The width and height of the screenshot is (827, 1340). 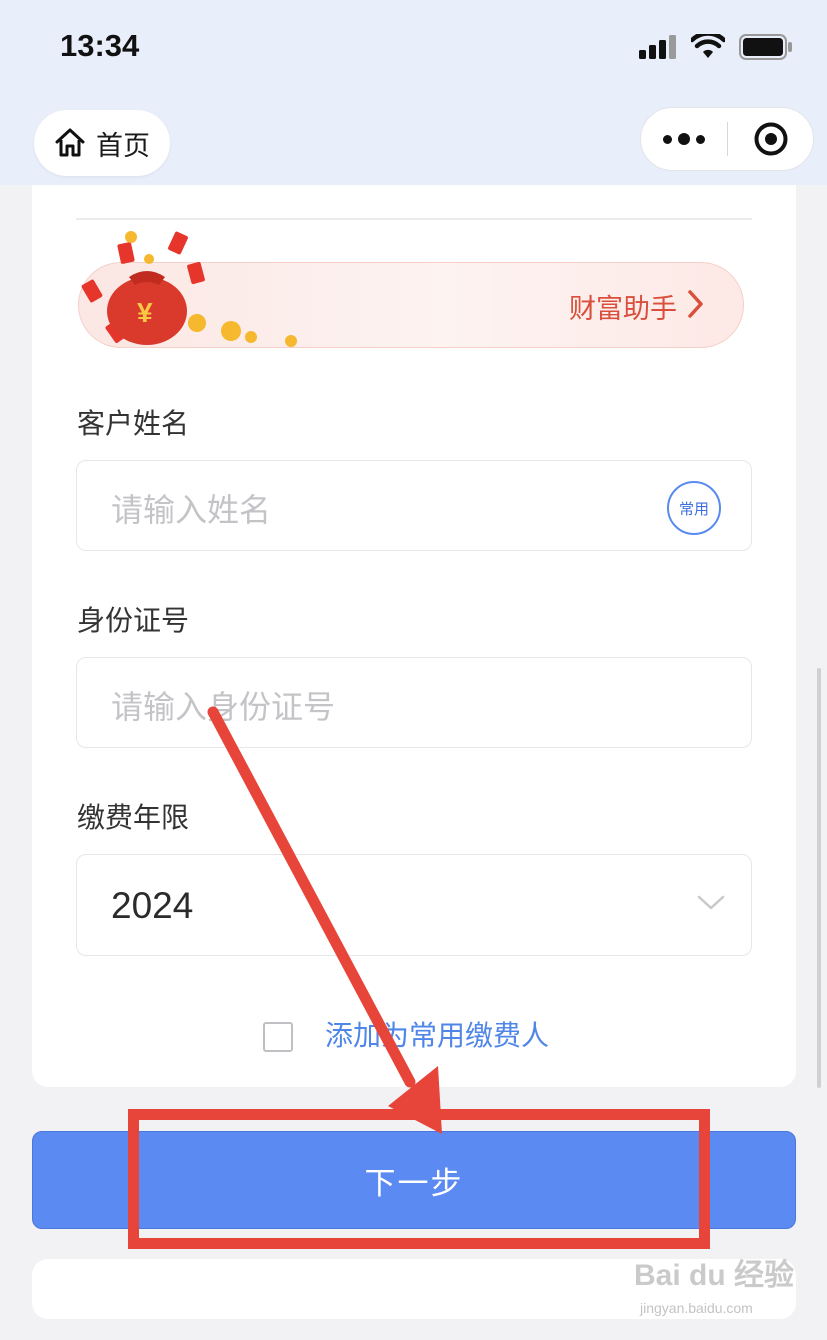 I want to click on common-badge-label: 常用, so click(x=693, y=508).